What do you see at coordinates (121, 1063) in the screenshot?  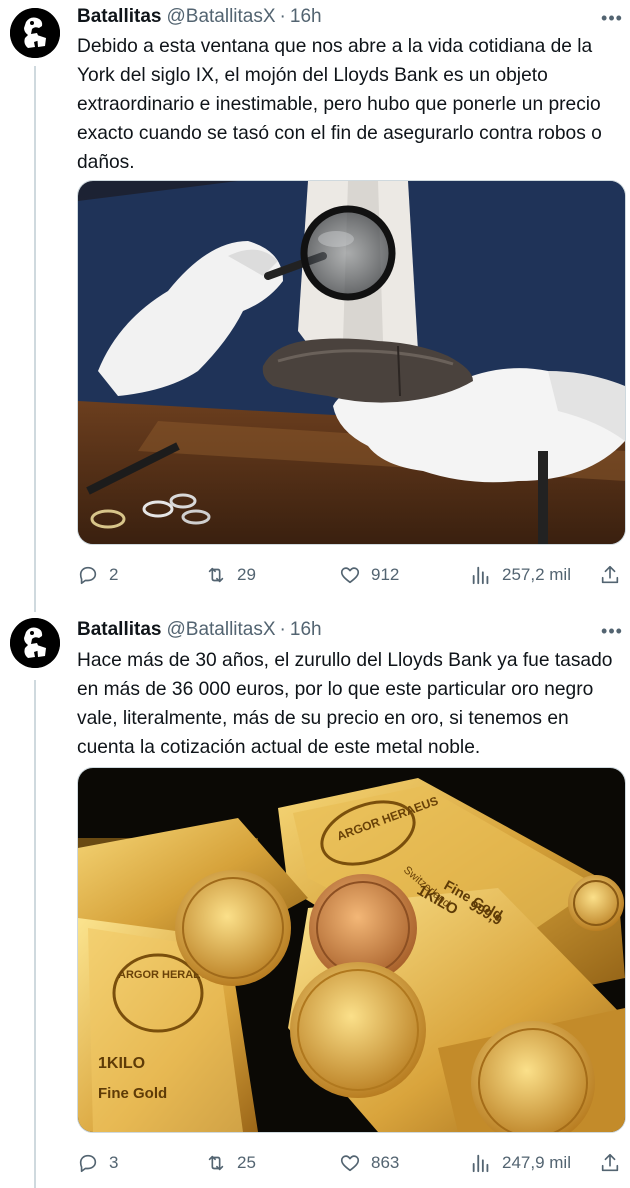 I see `bar-stamp: 1KILO` at bounding box center [121, 1063].